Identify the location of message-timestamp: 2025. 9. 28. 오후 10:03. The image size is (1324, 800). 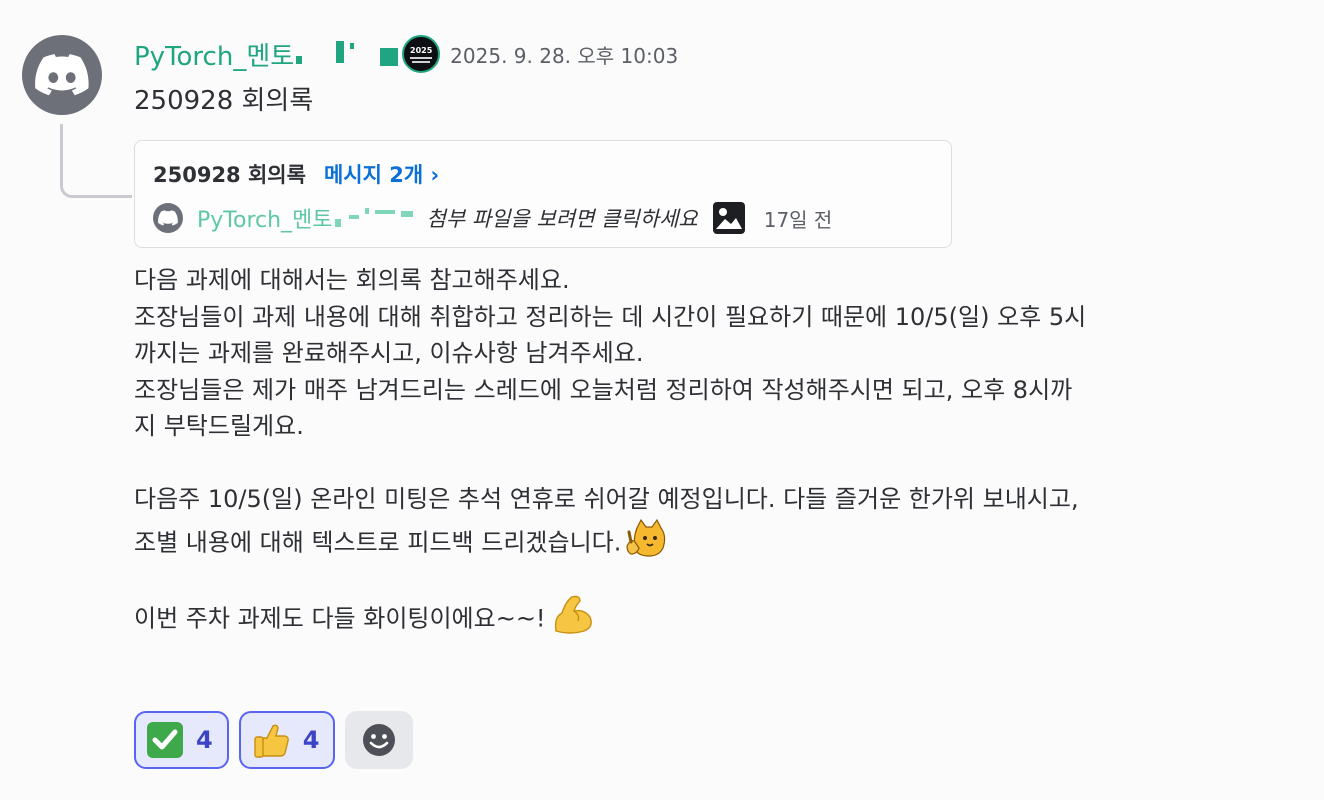
(564, 54).